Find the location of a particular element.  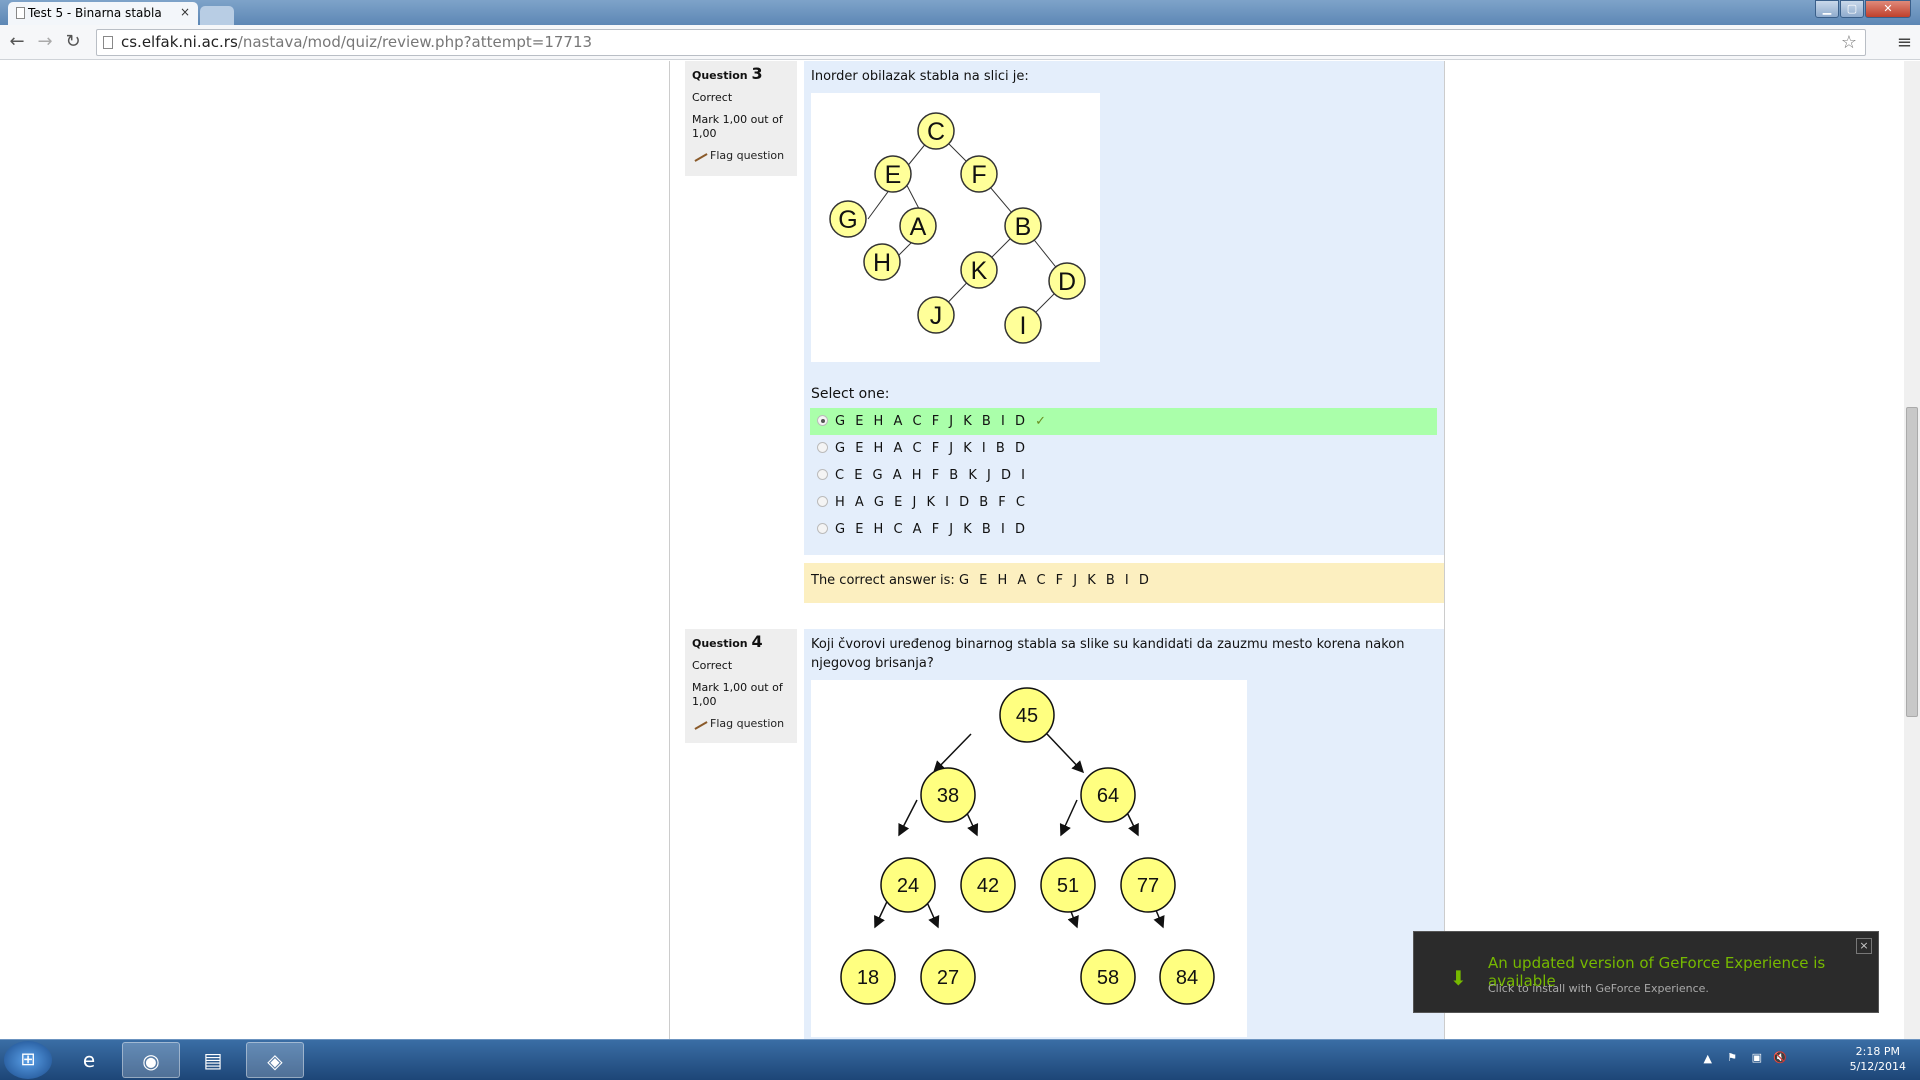

answer-option: C E G A H F B K J D I is located at coordinates (1123, 475).